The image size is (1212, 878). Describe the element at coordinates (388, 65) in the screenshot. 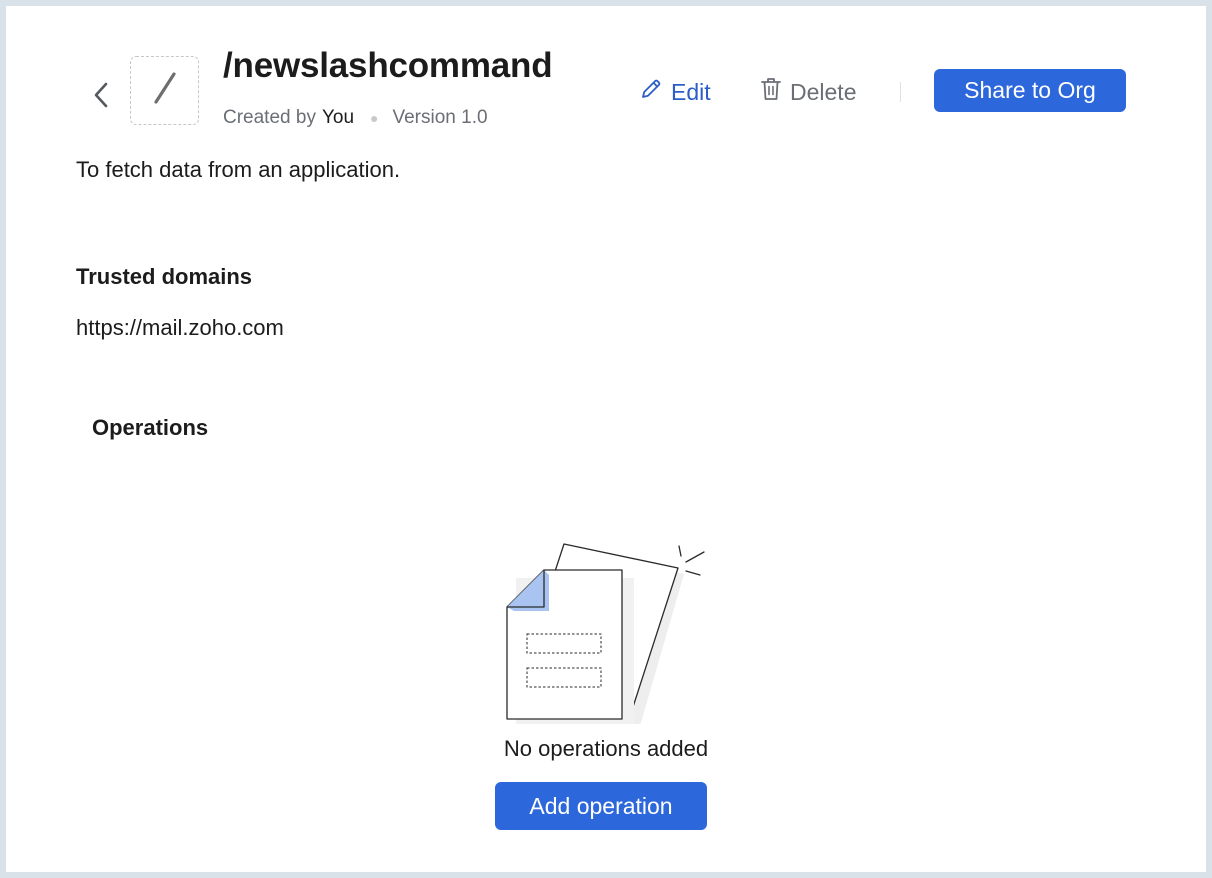

I see `page-title: /newslashcommand` at that location.